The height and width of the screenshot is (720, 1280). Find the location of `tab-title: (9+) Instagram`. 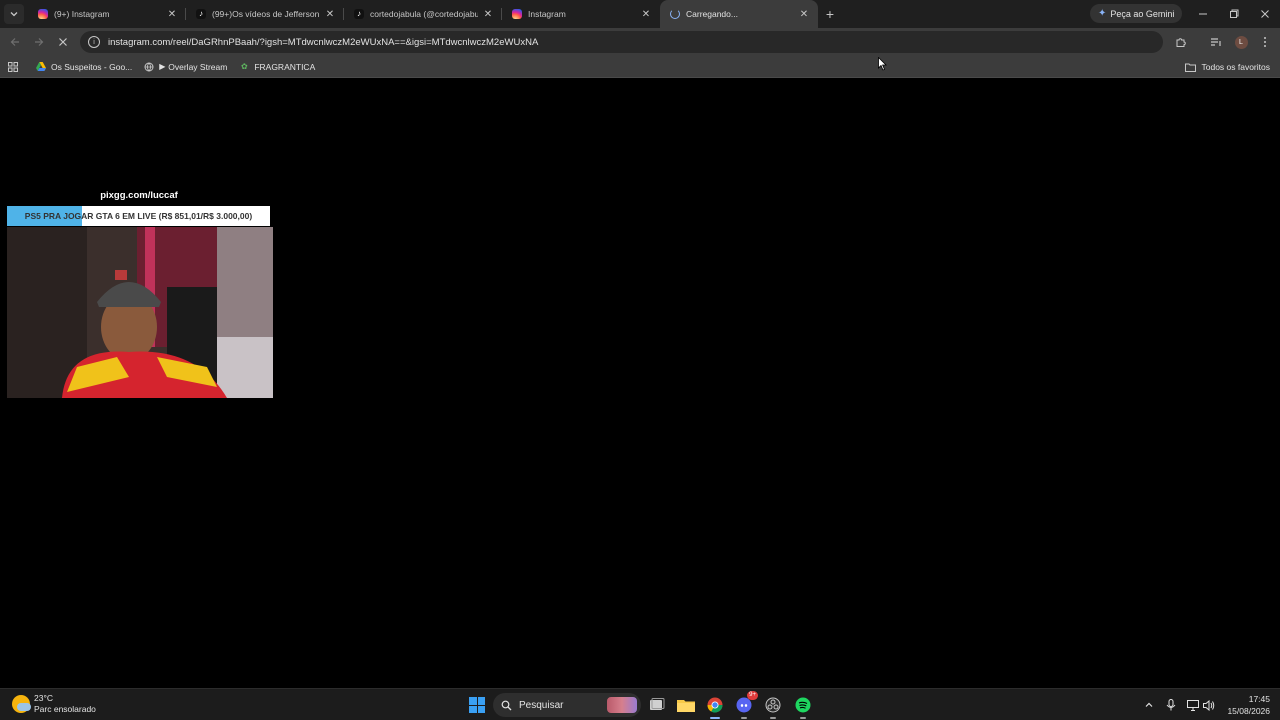

tab-title: (9+) Instagram is located at coordinates (82, 14).